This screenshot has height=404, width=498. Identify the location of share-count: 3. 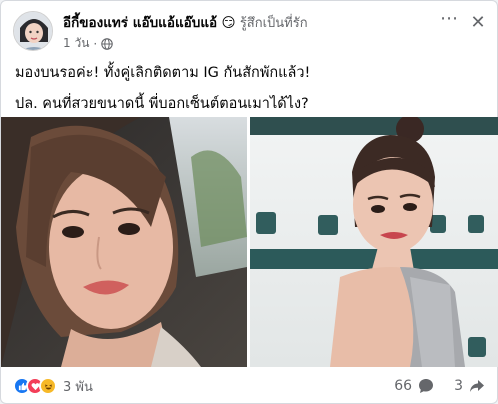
(458, 386).